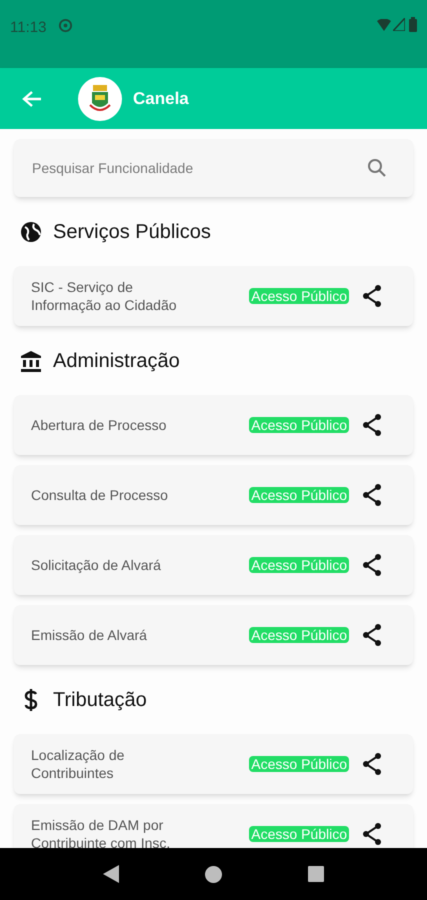  What do you see at coordinates (116, 361) in the screenshot?
I see `section-title: Administração` at bounding box center [116, 361].